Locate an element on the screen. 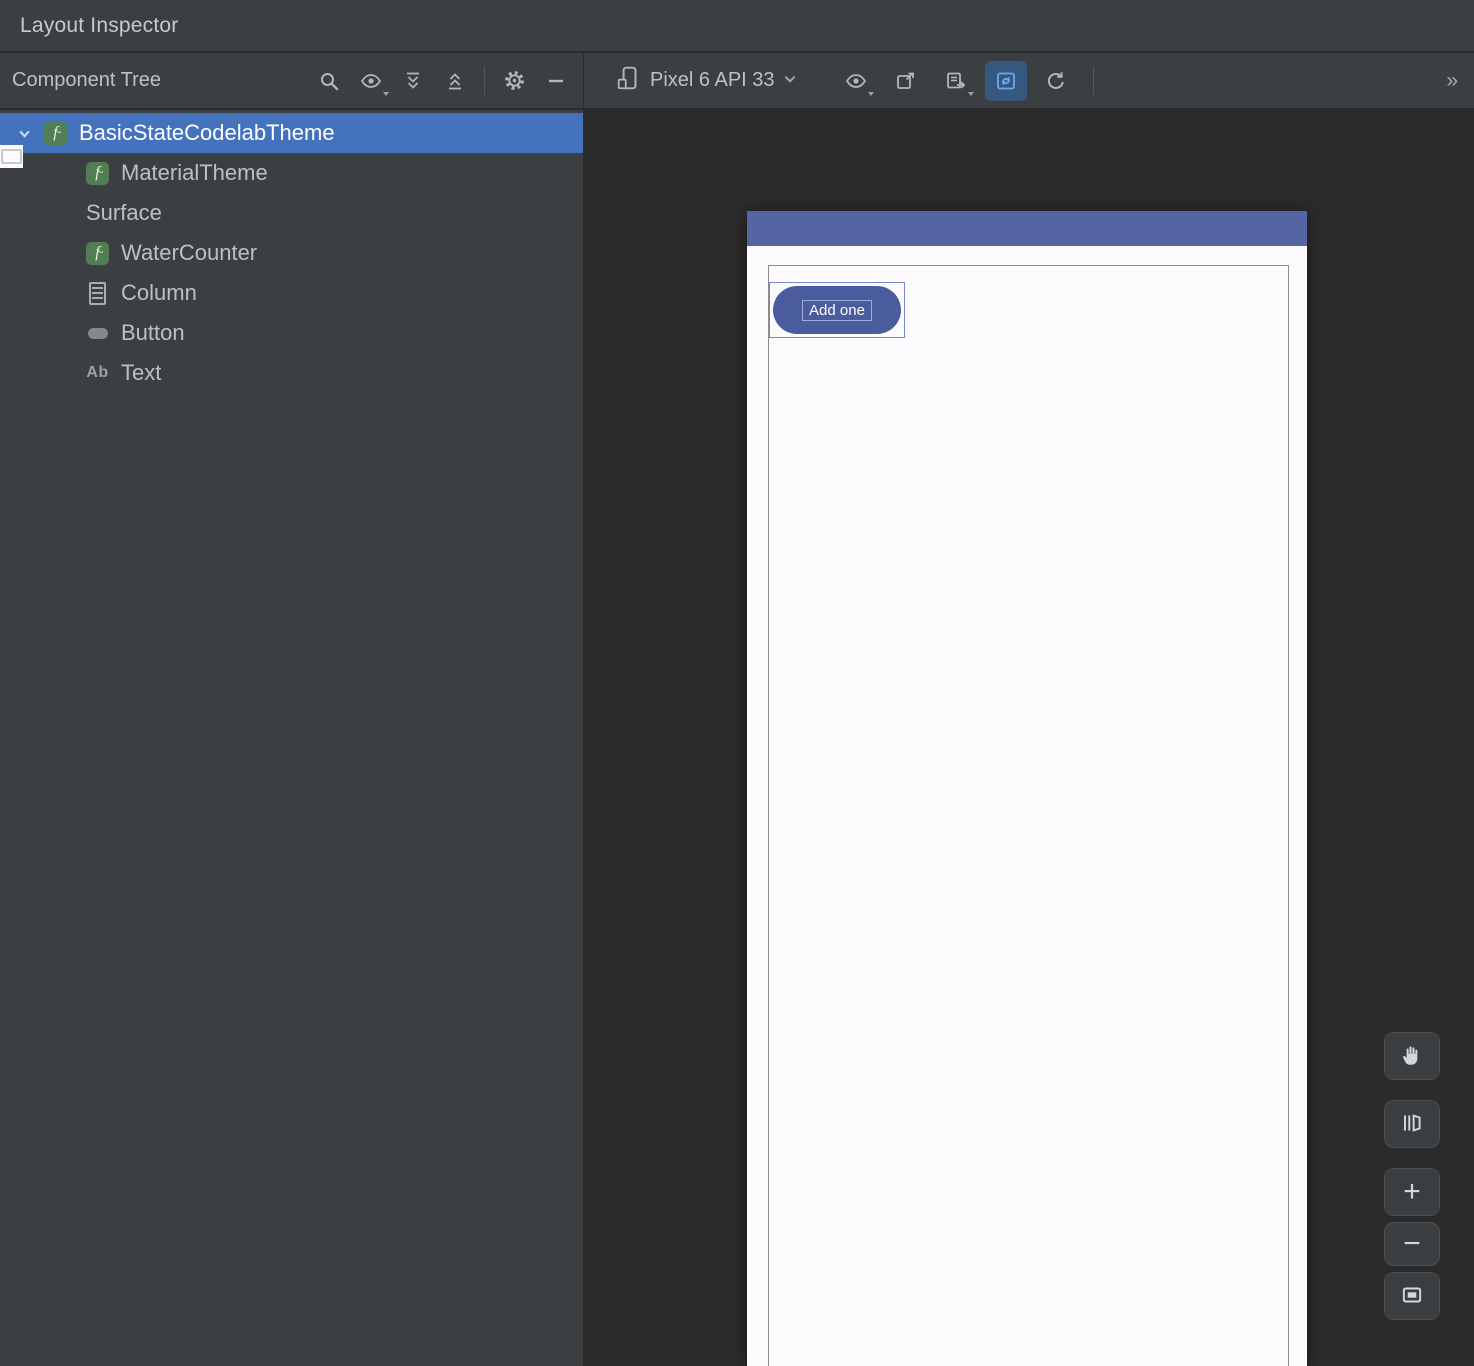 This screenshot has width=1474, height=1366. tree-item-label: WaterCounter is located at coordinates (189, 252).